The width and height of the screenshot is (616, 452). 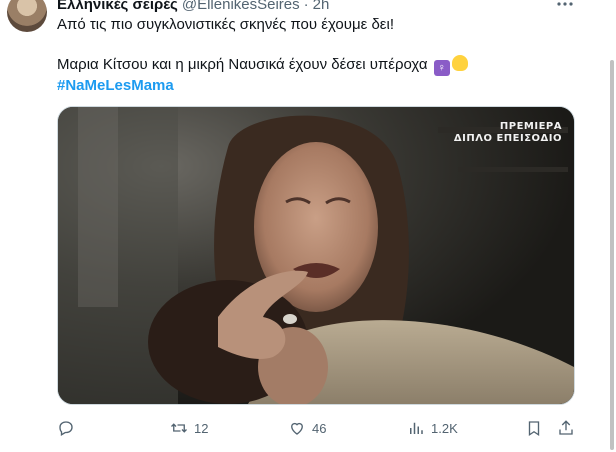 I want to click on tweet-actions: 12 46 1.2K, so click(x=317, y=428).